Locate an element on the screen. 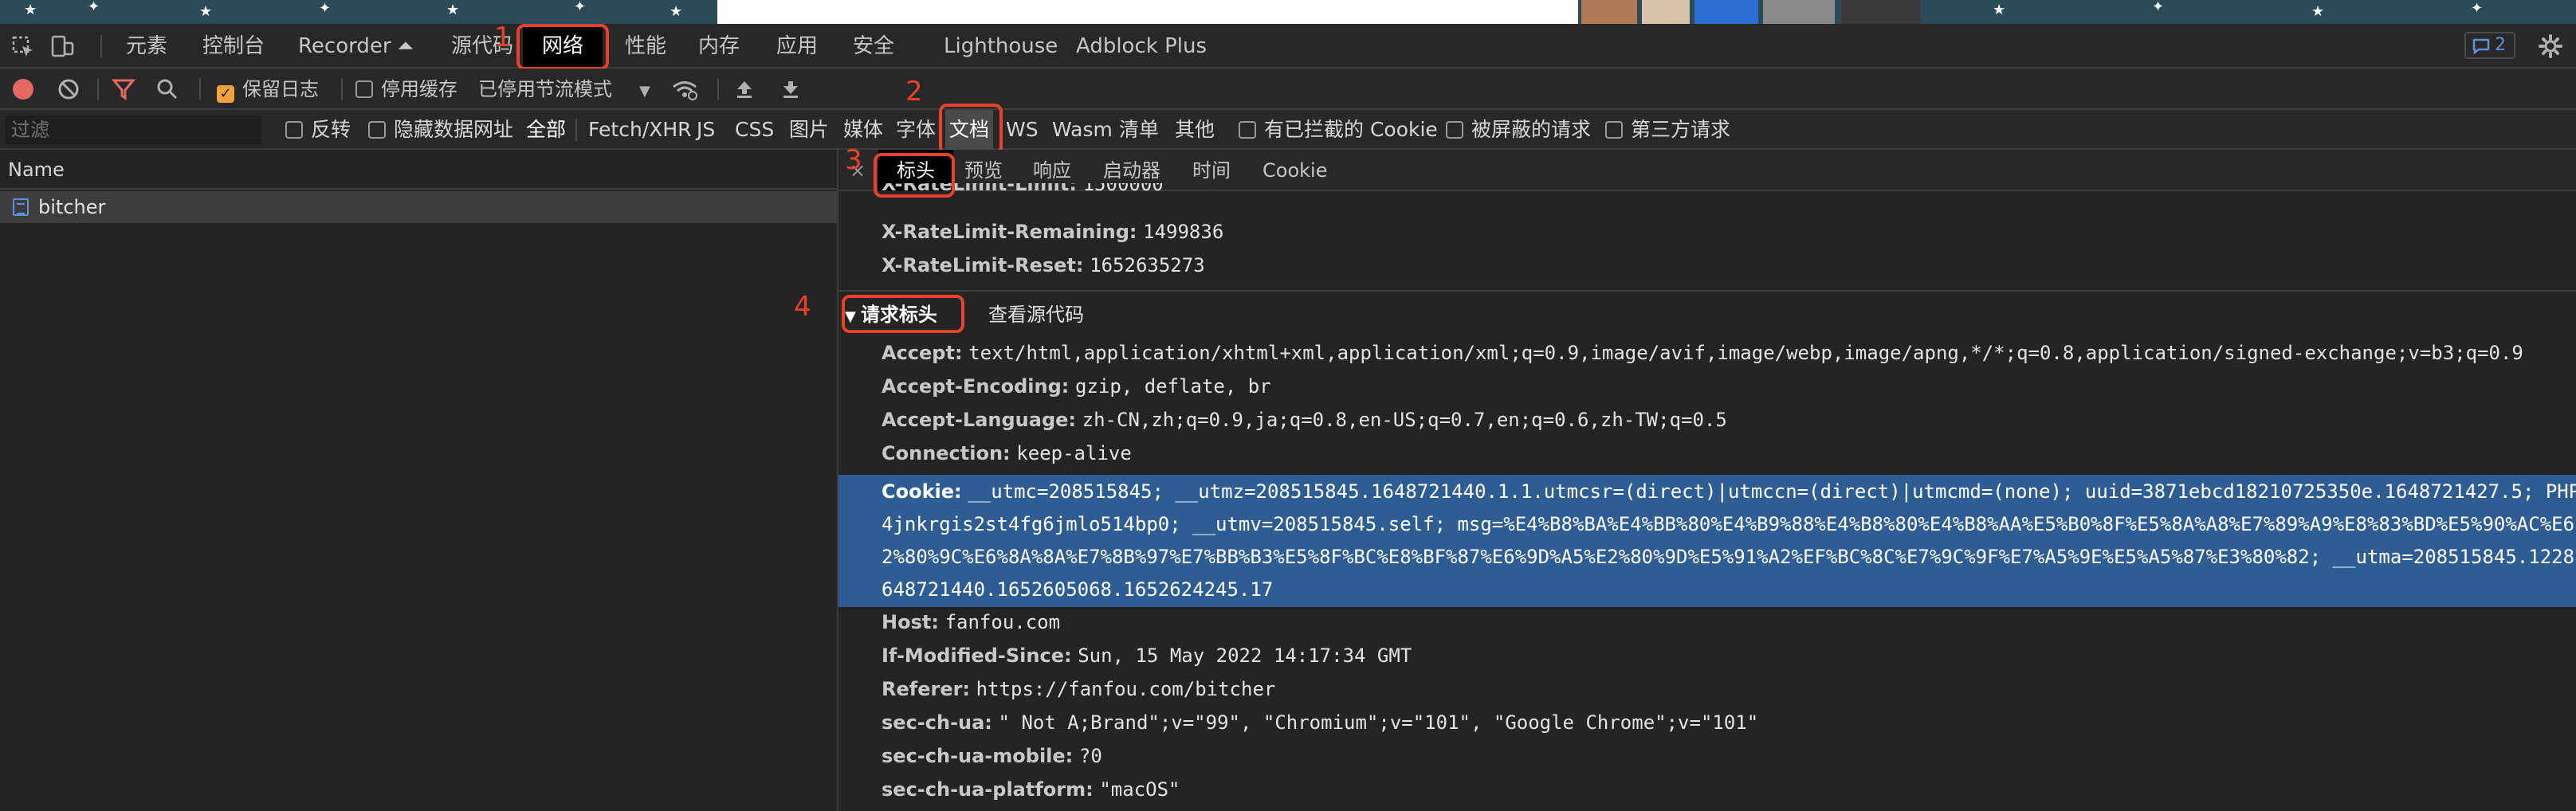  view-source-link: 查看源代码 is located at coordinates (1036, 315).